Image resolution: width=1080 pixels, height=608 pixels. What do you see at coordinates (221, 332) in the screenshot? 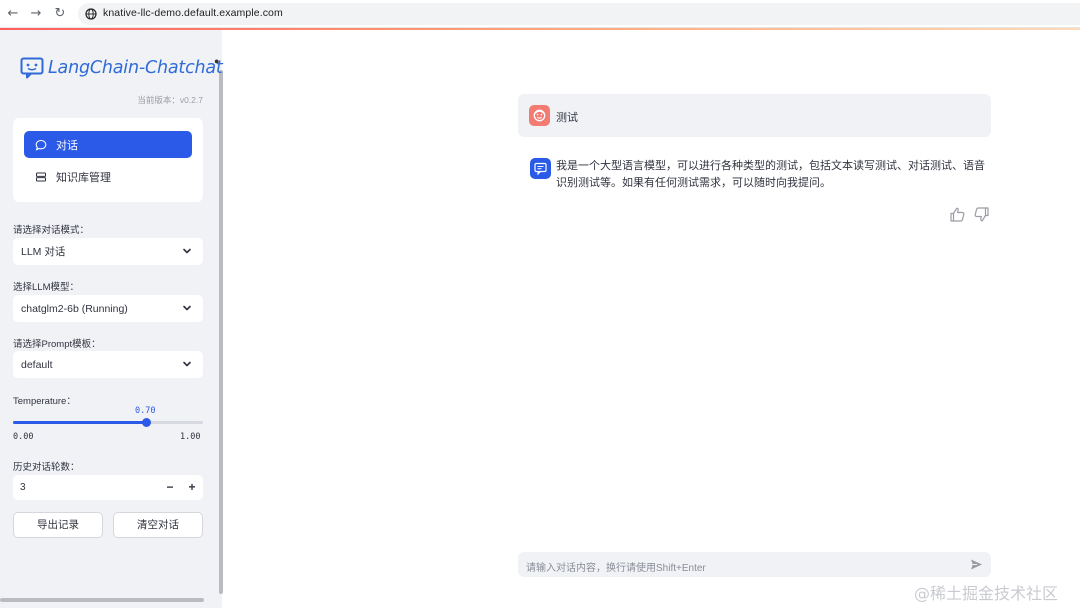
I see `sidebar-scrollbar` at bounding box center [221, 332].